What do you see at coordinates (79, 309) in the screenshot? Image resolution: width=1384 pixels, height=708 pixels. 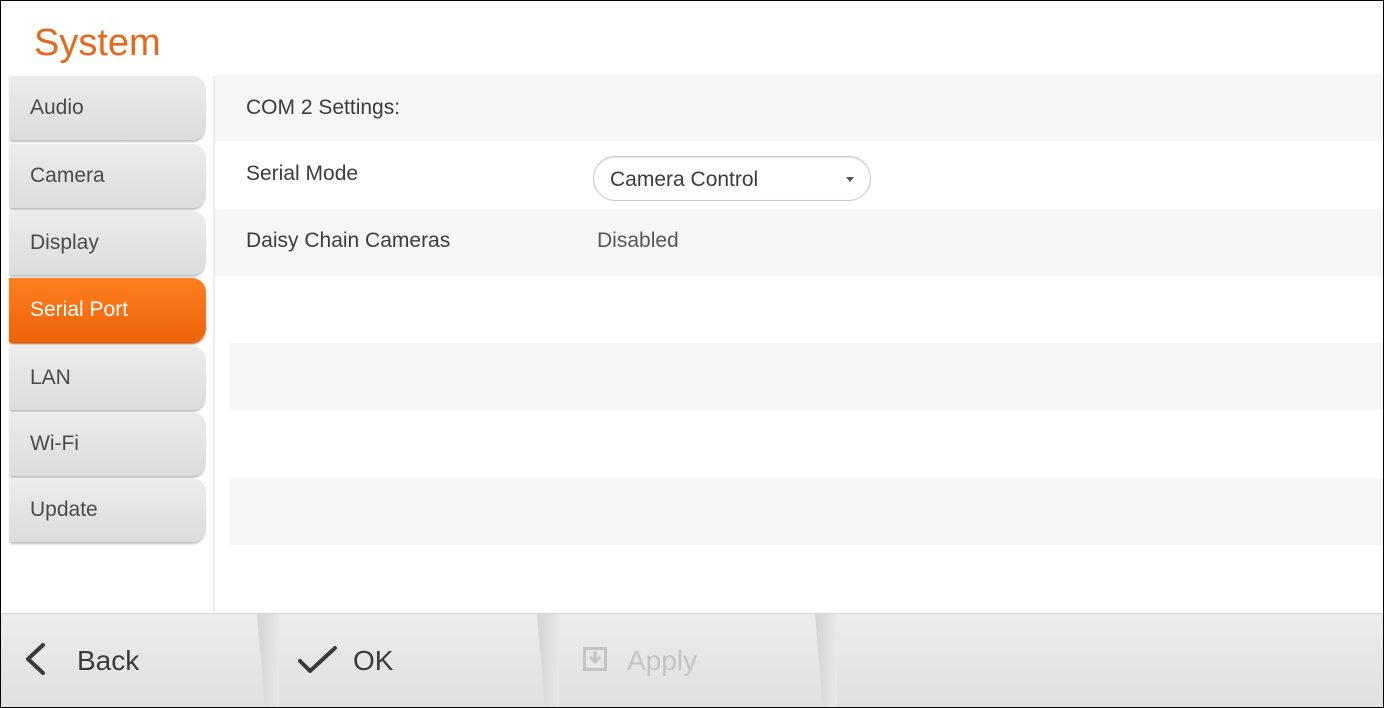 I see `sidebar-item-label: Serial Port` at bounding box center [79, 309].